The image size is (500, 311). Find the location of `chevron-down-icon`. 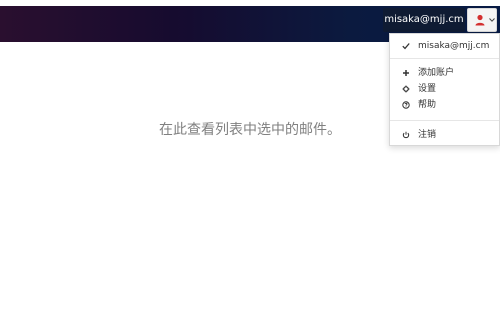

chevron-down-icon is located at coordinates (492, 20).